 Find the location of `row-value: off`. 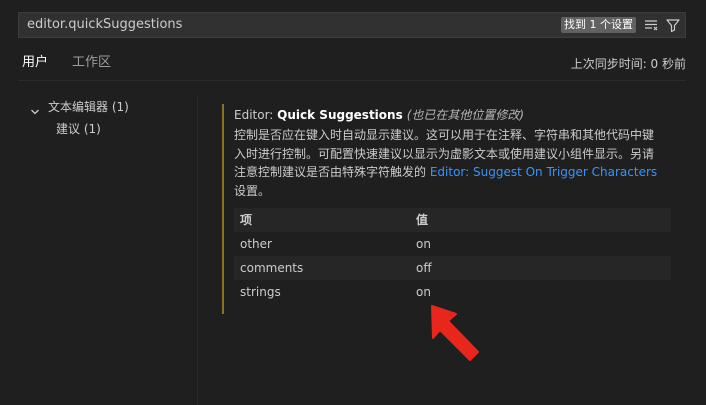

row-value: off is located at coordinates (424, 268).